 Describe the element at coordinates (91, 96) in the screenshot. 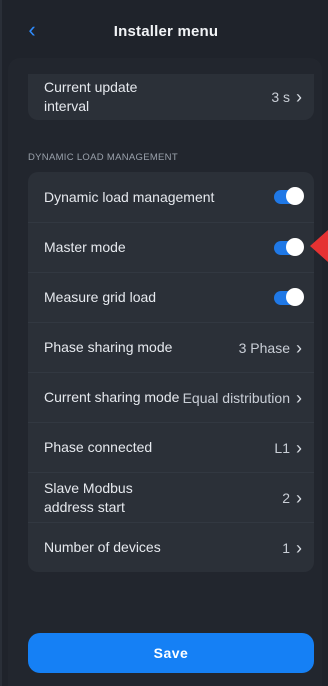

I see `update-interval-label: Current update interval` at that location.